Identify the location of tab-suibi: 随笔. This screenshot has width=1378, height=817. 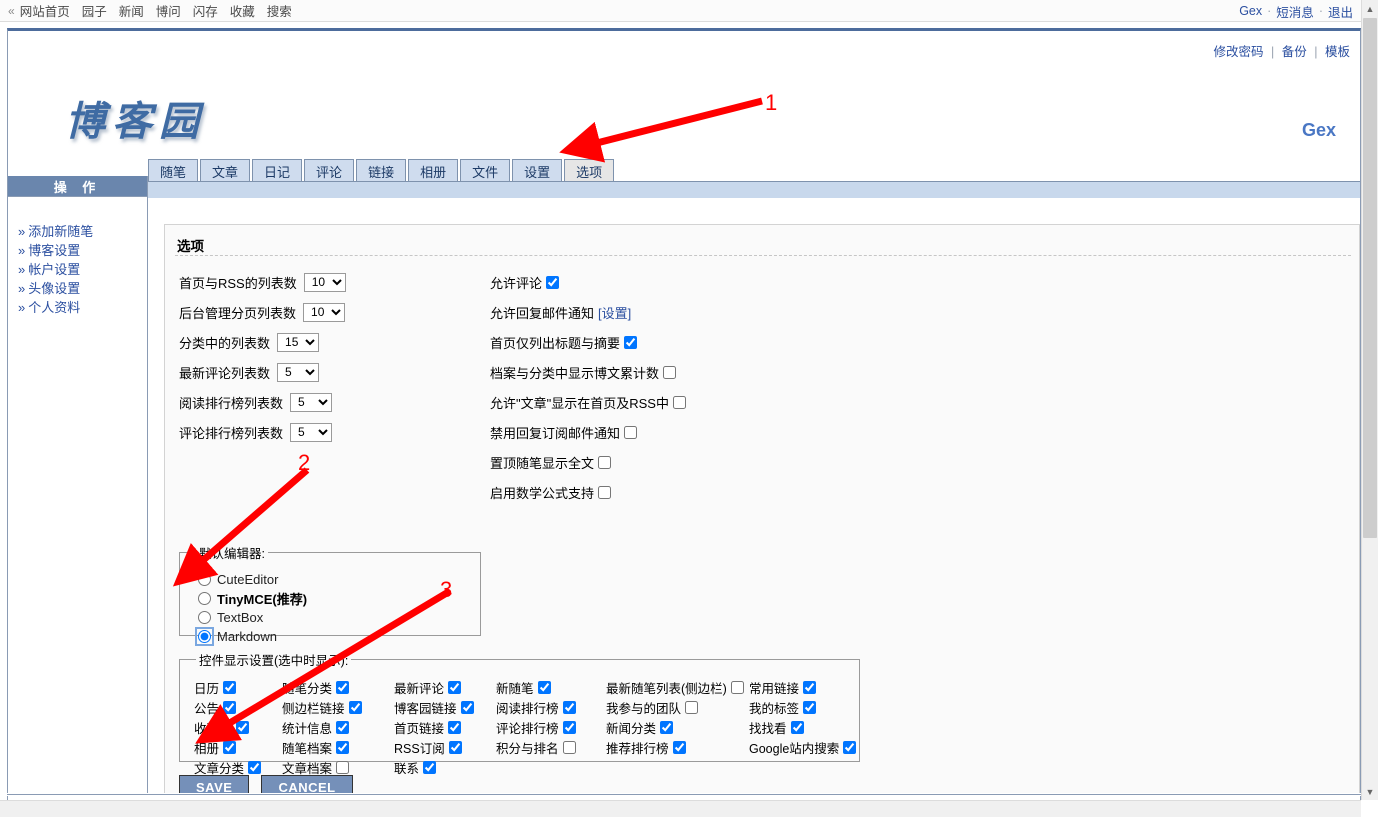
(173, 170).